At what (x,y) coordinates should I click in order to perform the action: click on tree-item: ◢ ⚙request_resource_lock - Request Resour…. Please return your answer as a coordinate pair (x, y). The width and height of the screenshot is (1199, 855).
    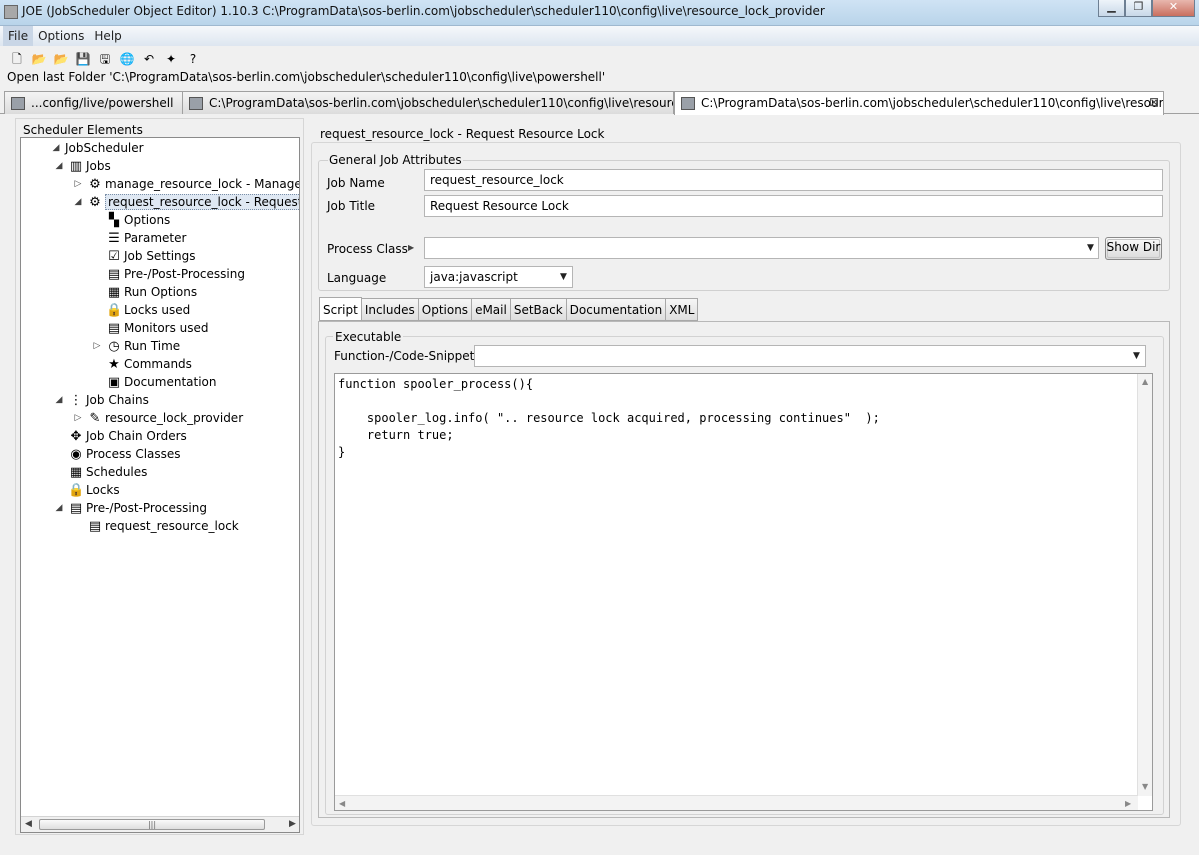
    Looking at the image, I should click on (187, 202).